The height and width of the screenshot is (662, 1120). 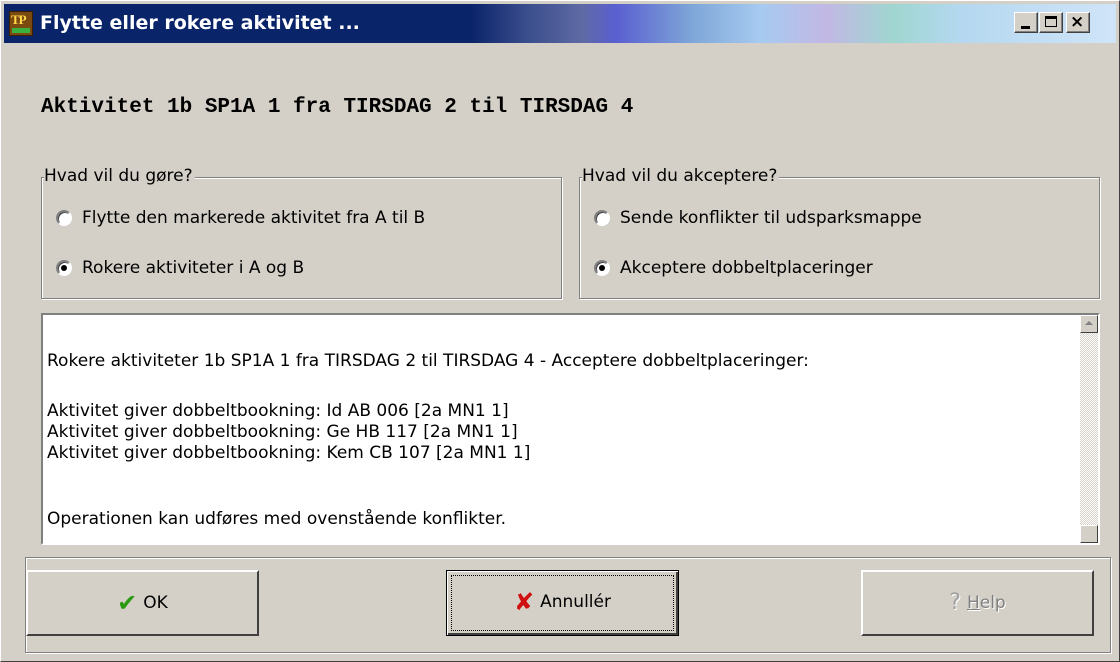 I want to click on vertical-scrollbar, so click(x=1089, y=429).